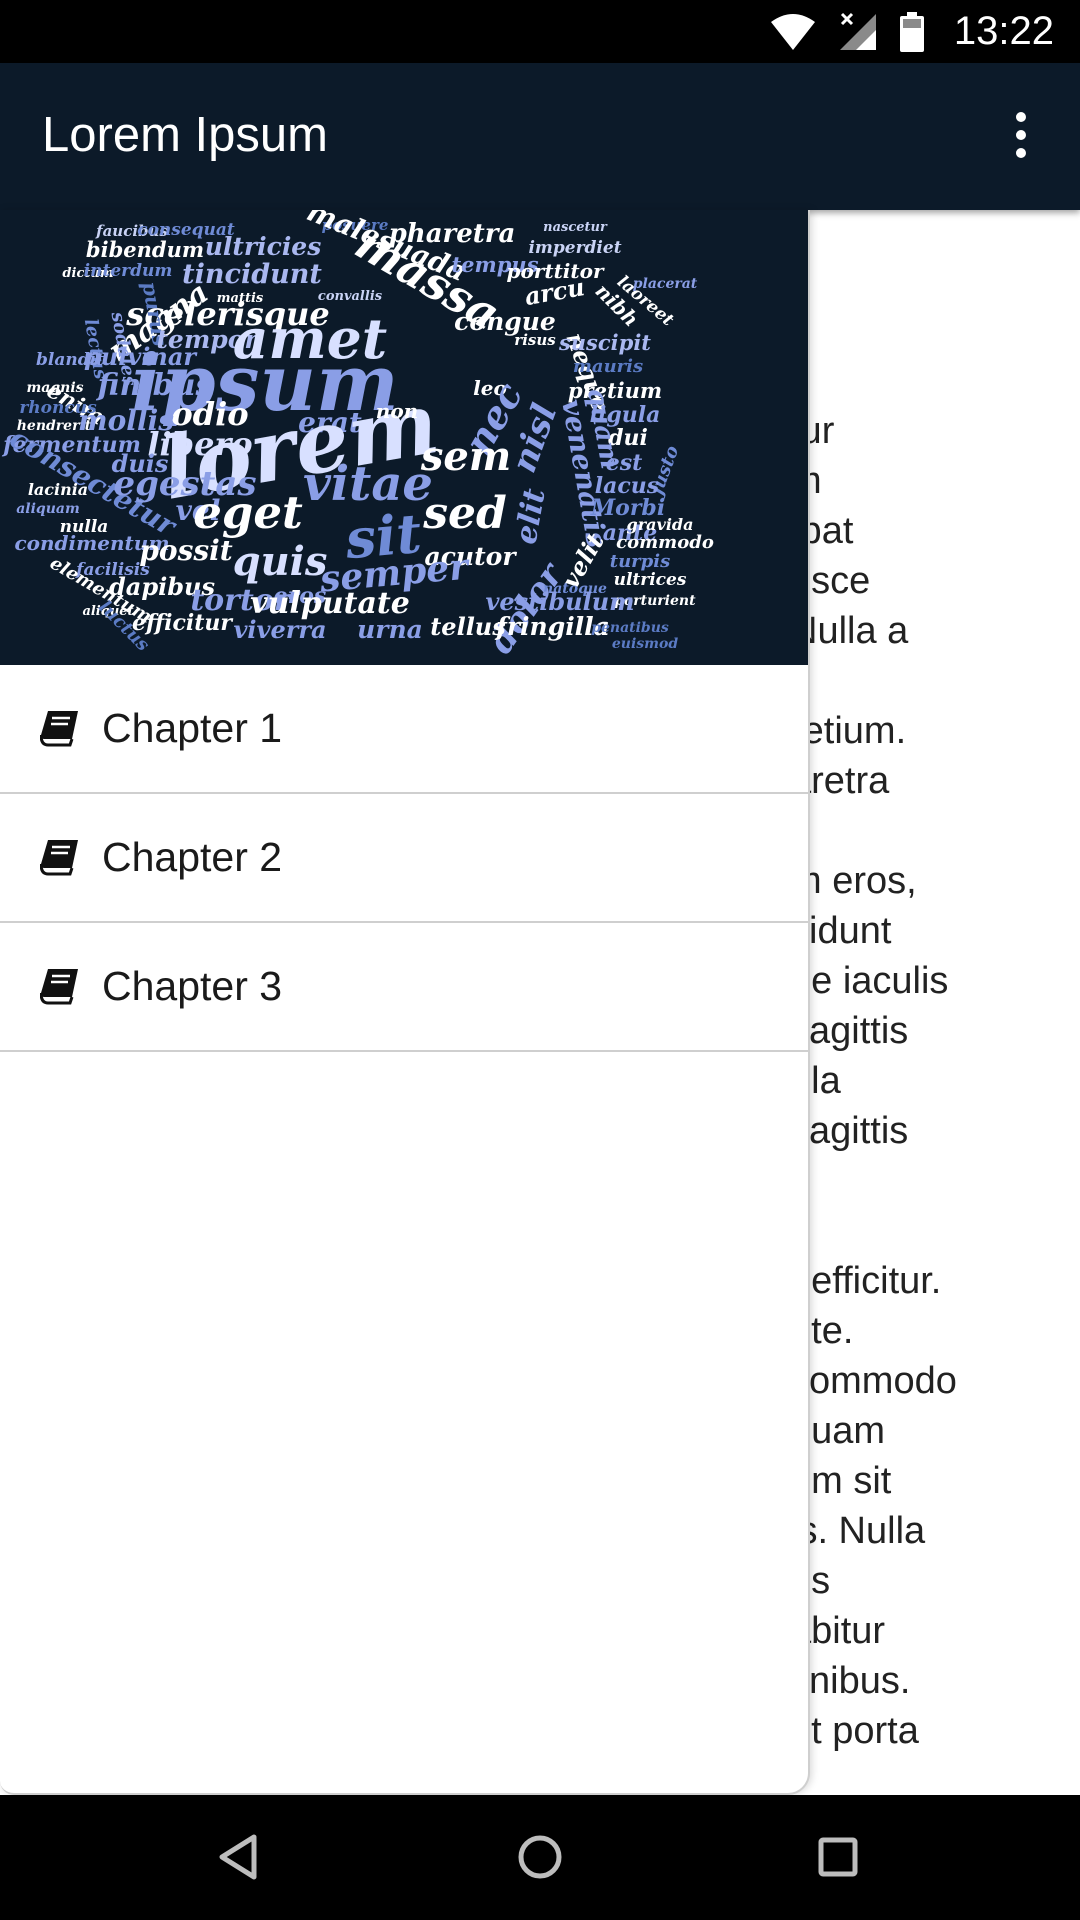  What do you see at coordinates (280, 561) in the screenshot?
I see `word-cloud-word: quis` at bounding box center [280, 561].